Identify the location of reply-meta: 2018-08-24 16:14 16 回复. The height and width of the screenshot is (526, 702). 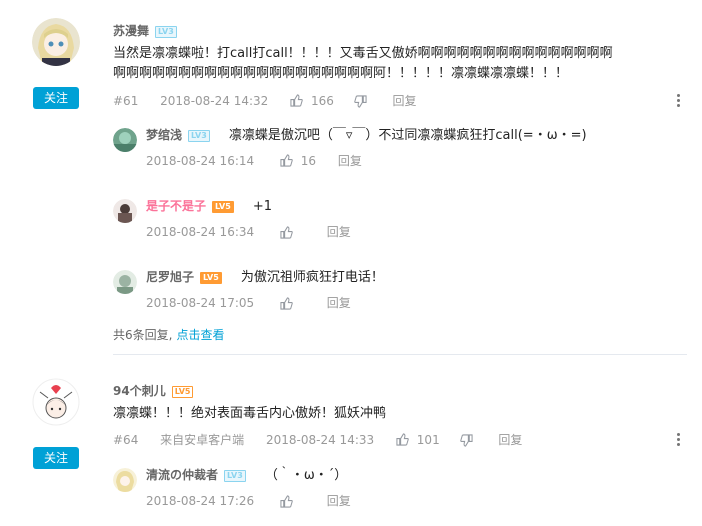
(254, 160).